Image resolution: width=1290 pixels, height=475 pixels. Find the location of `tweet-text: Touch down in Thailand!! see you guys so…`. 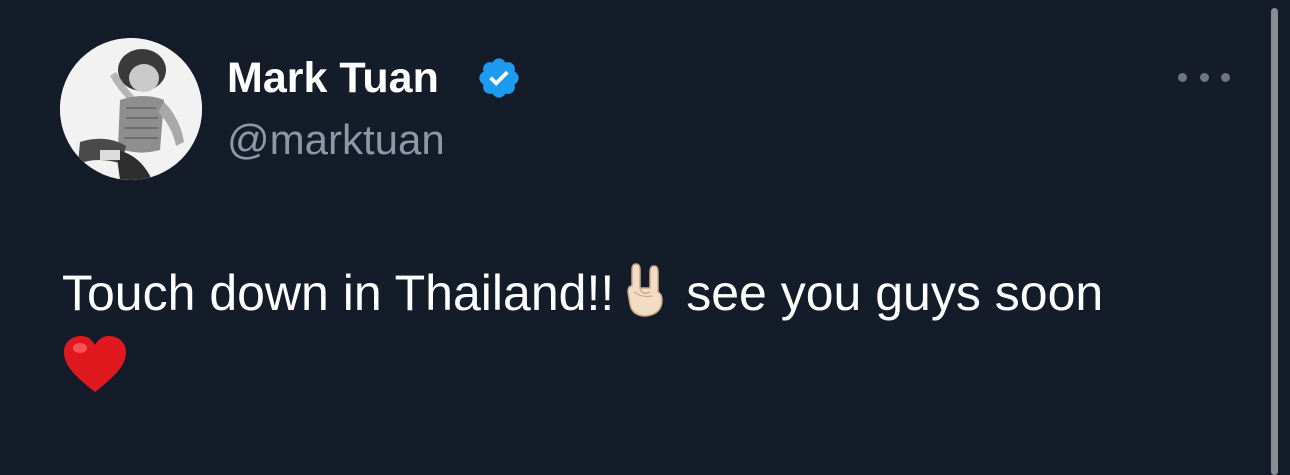

tweet-text: Touch down in Thailand!! see you guys so… is located at coordinates (652, 293).